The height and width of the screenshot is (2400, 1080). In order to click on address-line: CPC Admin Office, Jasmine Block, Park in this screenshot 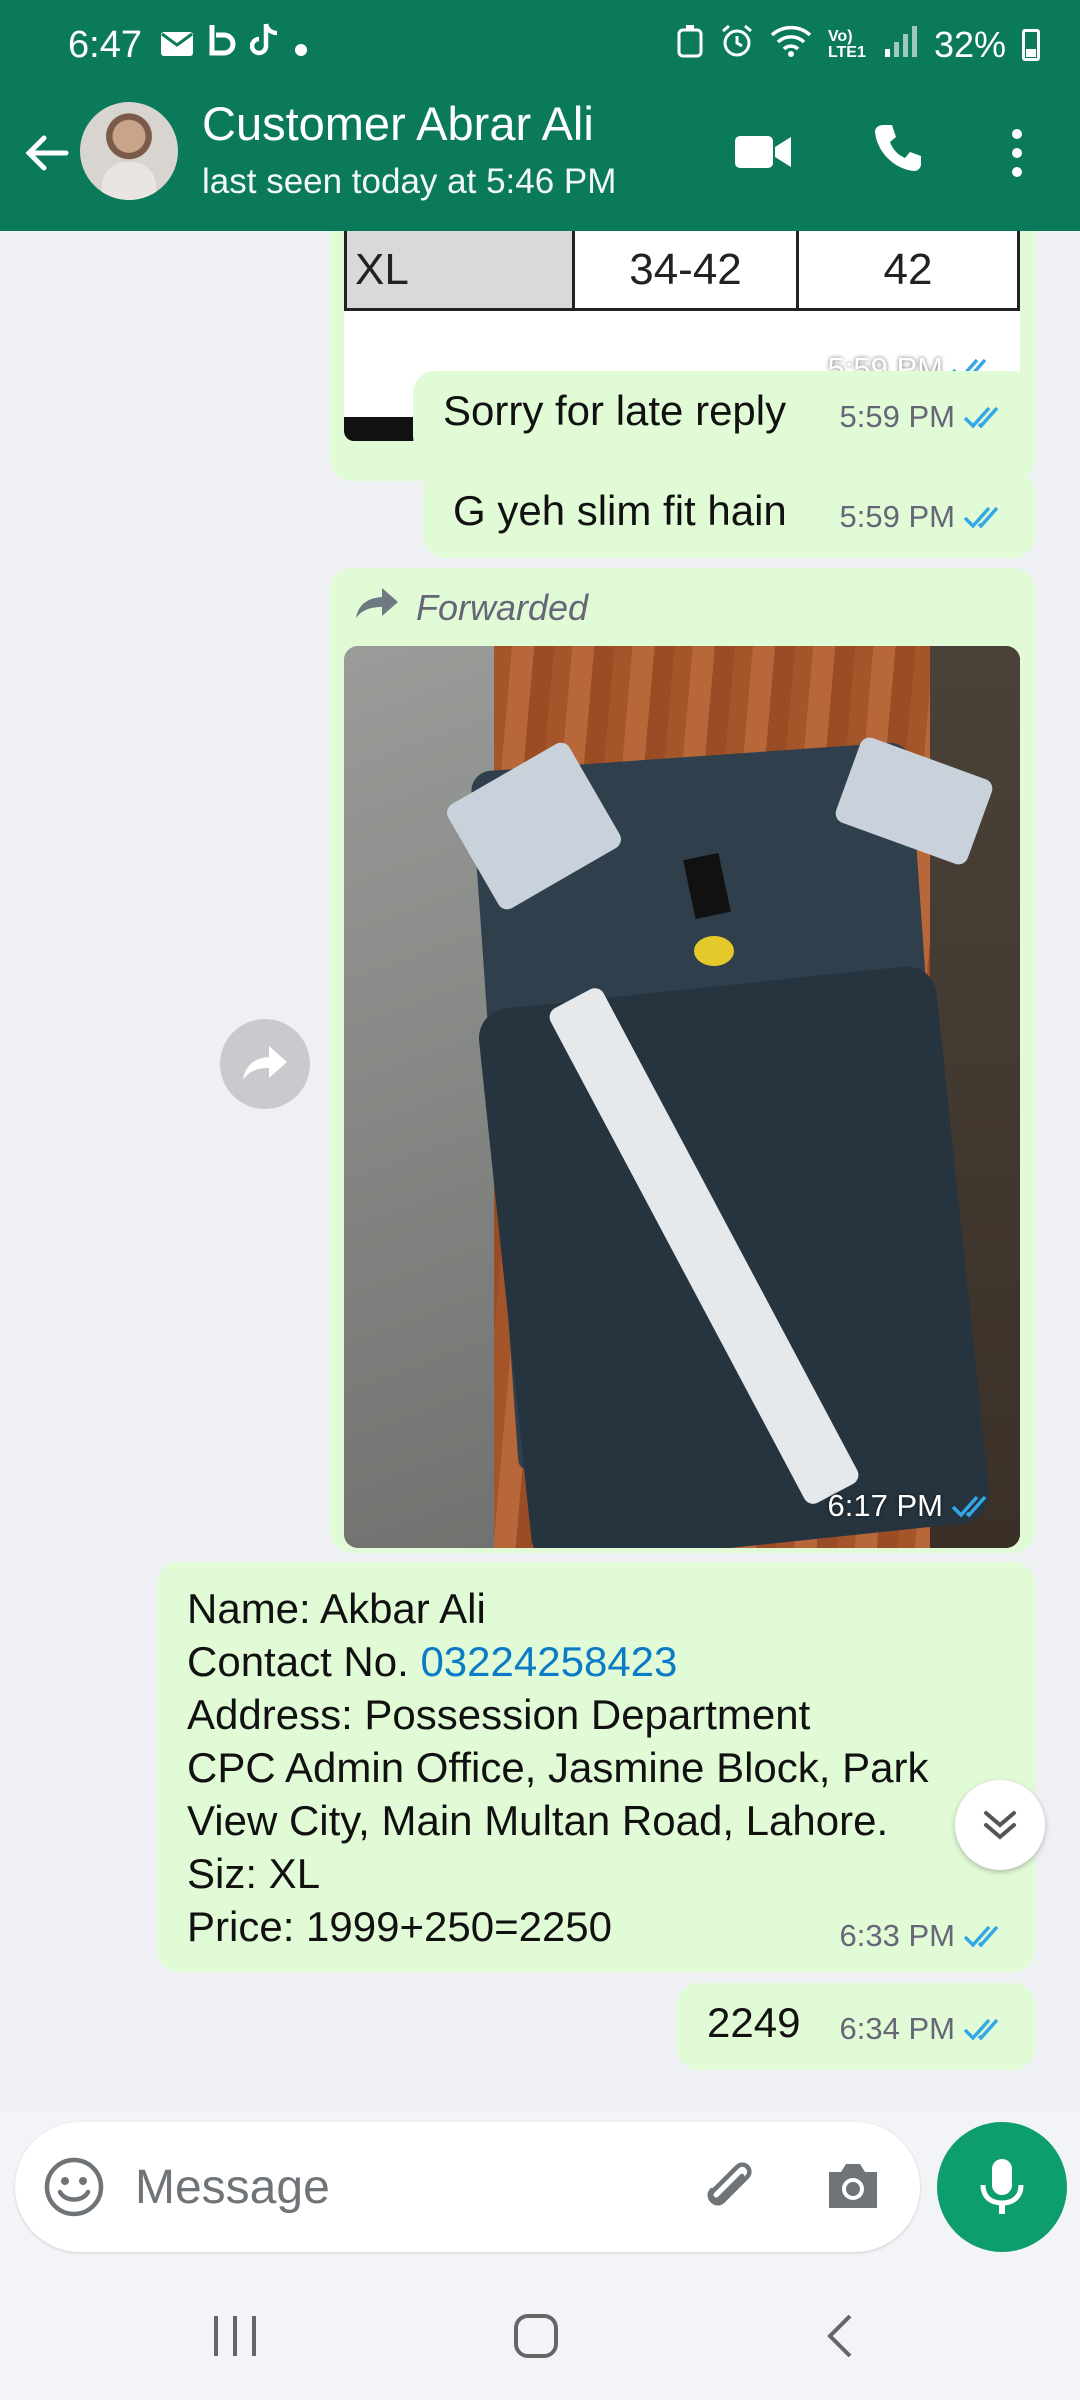, I will do `click(558, 1767)`.